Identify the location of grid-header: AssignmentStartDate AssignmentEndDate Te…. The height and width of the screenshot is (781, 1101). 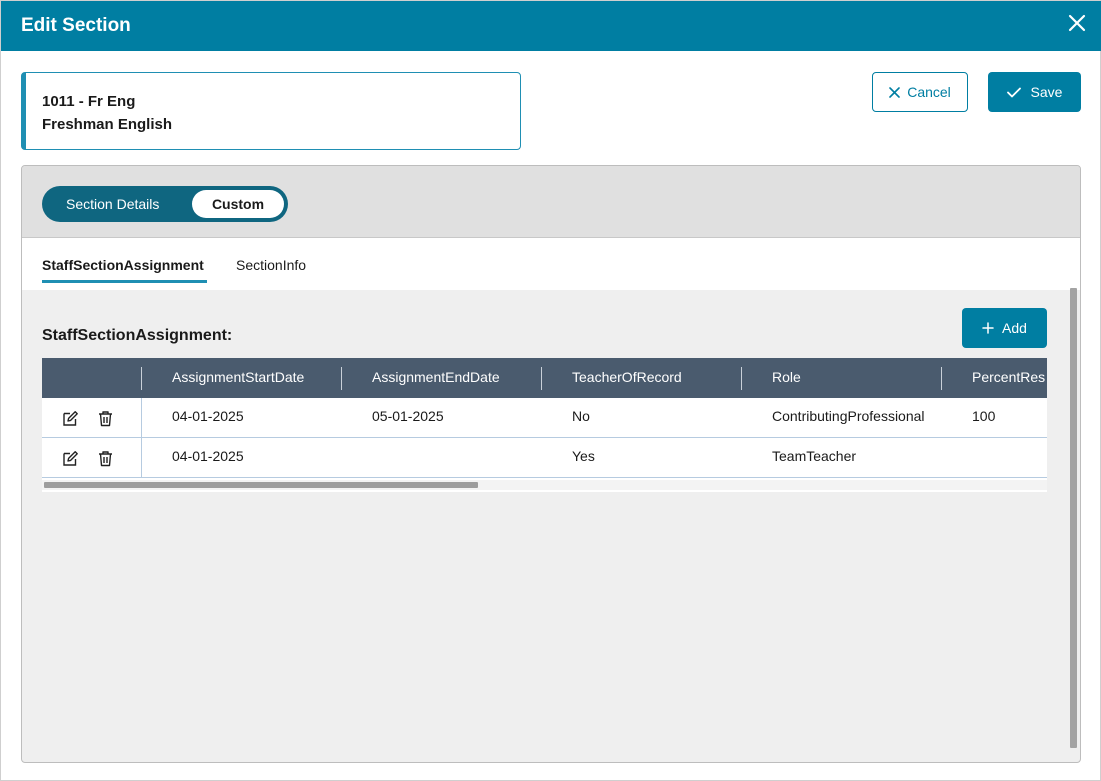
(544, 378).